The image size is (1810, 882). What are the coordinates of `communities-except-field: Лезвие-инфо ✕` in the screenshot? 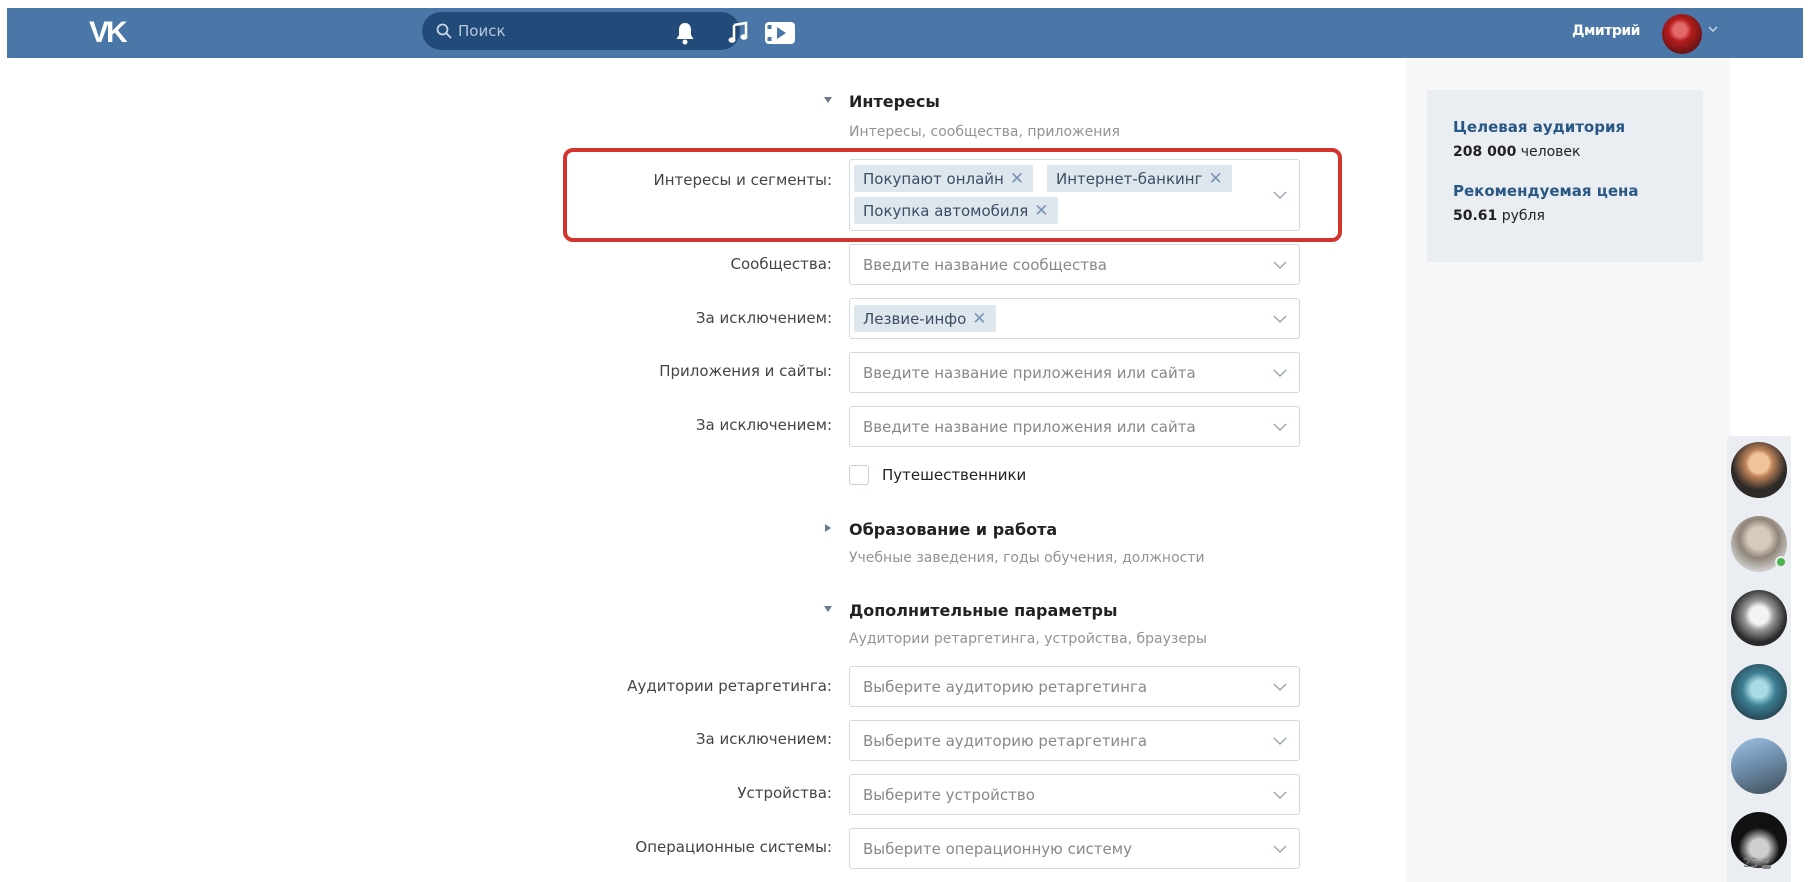 It's located at (1074, 318).